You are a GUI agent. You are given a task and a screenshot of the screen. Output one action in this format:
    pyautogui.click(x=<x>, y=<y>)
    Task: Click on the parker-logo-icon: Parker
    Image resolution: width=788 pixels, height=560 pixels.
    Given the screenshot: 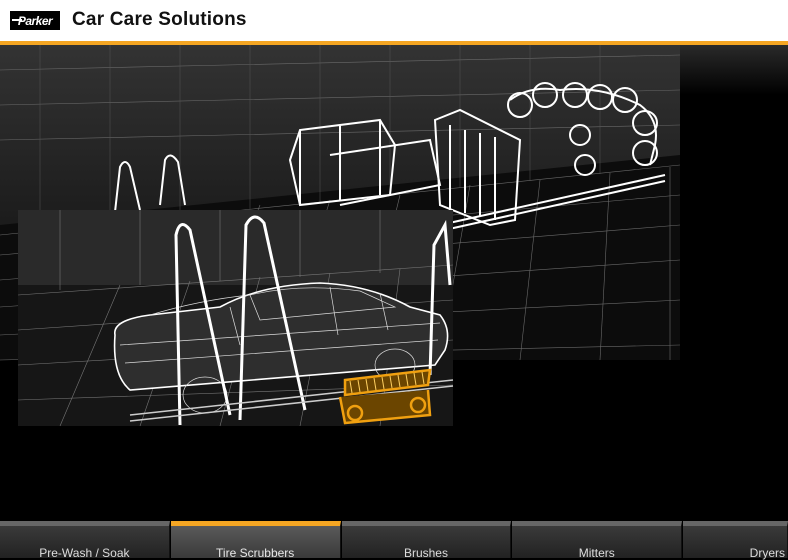 What is the action you would take?
    pyautogui.click(x=35, y=20)
    